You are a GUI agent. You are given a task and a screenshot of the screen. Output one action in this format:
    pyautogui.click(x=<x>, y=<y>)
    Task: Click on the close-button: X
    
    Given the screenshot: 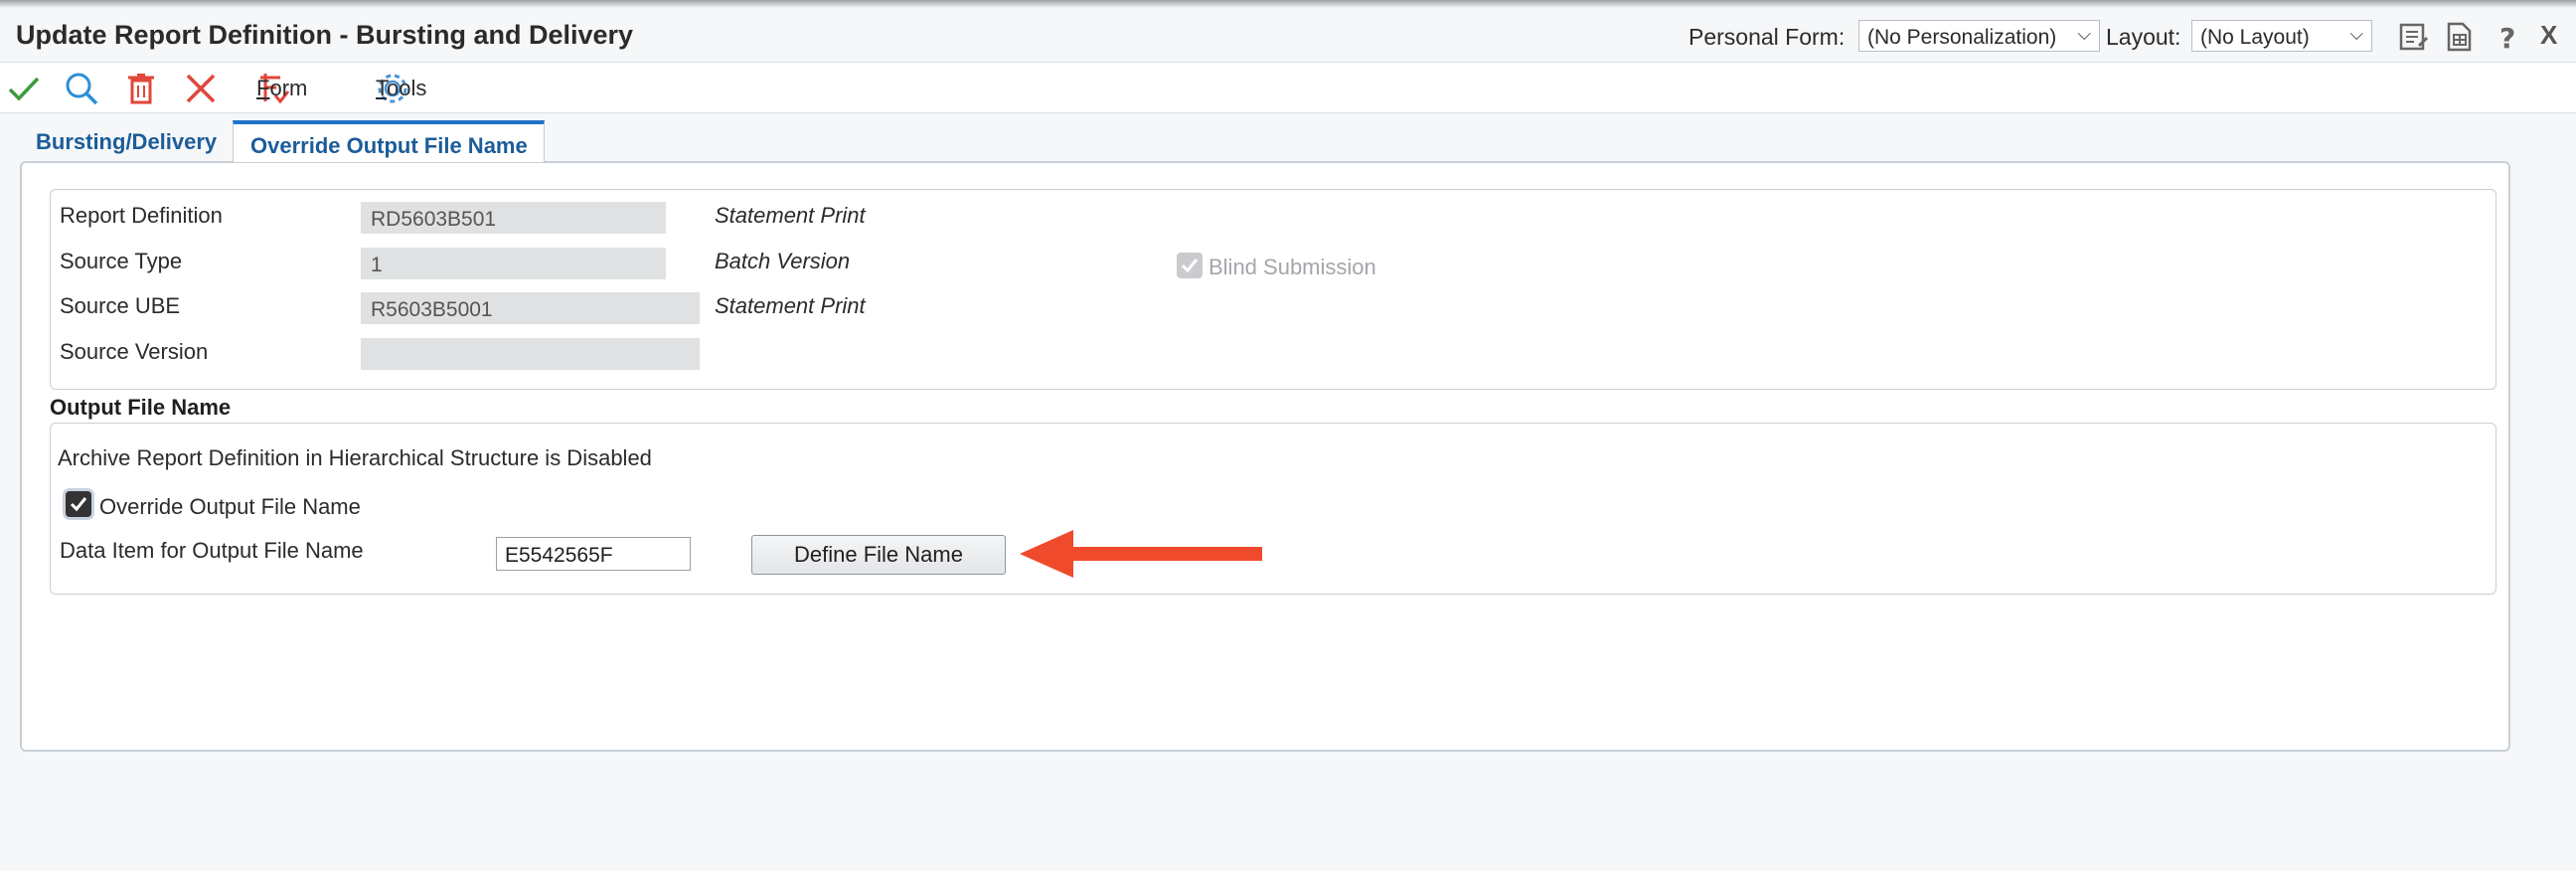 What is the action you would take?
    pyautogui.click(x=2548, y=35)
    